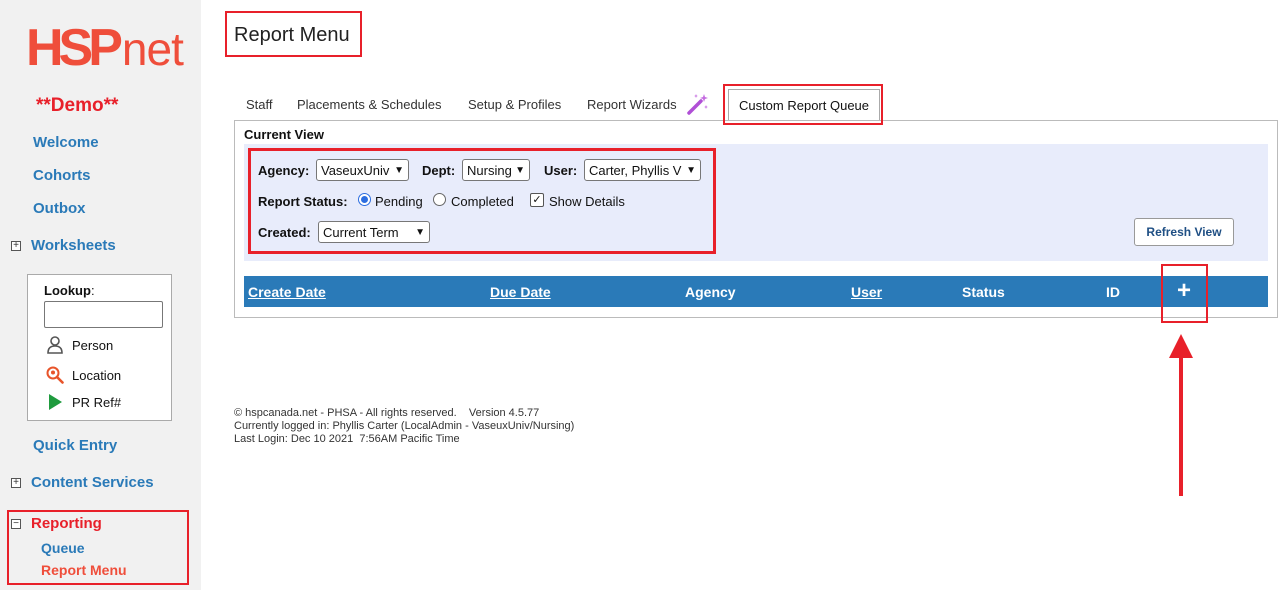 Image resolution: width=1282 pixels, height=590 pixels. Describe the element at coordinates (514, 104) in the screenshot. I see `tab-setup-profiles: Setup & Profiles` at that location.